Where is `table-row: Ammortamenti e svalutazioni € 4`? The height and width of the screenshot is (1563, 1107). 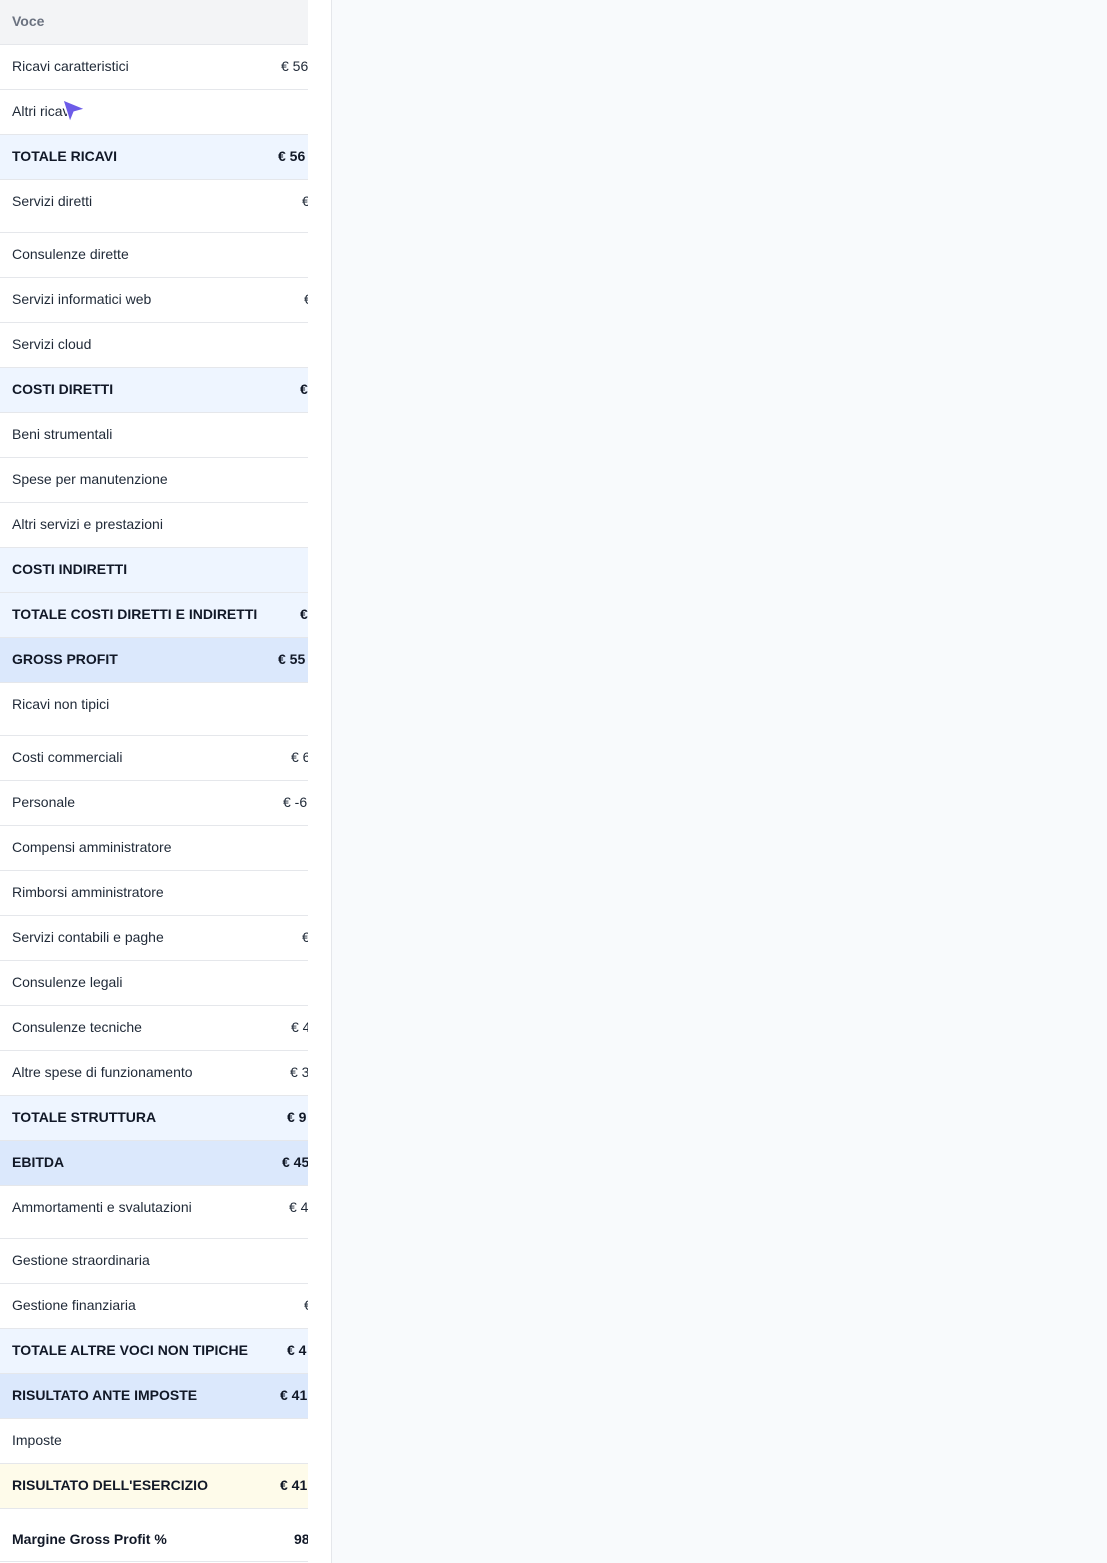 table-row: Ammortamenti e svalutazioni € 4 is located at coordinates (154, 1212).